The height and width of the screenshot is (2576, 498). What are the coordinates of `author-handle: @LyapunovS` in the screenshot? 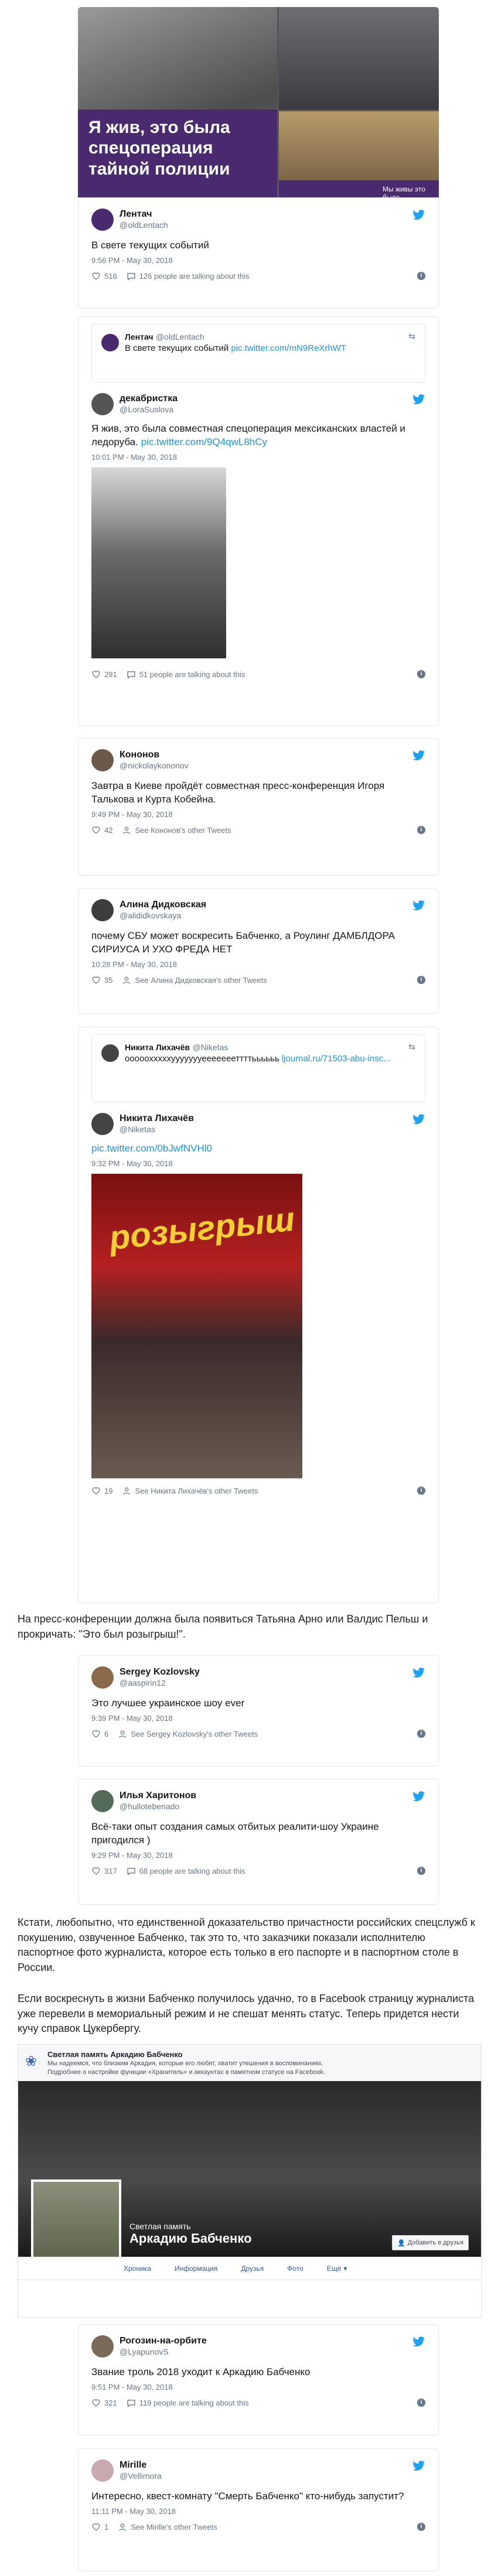 It's located at (163, 2352).